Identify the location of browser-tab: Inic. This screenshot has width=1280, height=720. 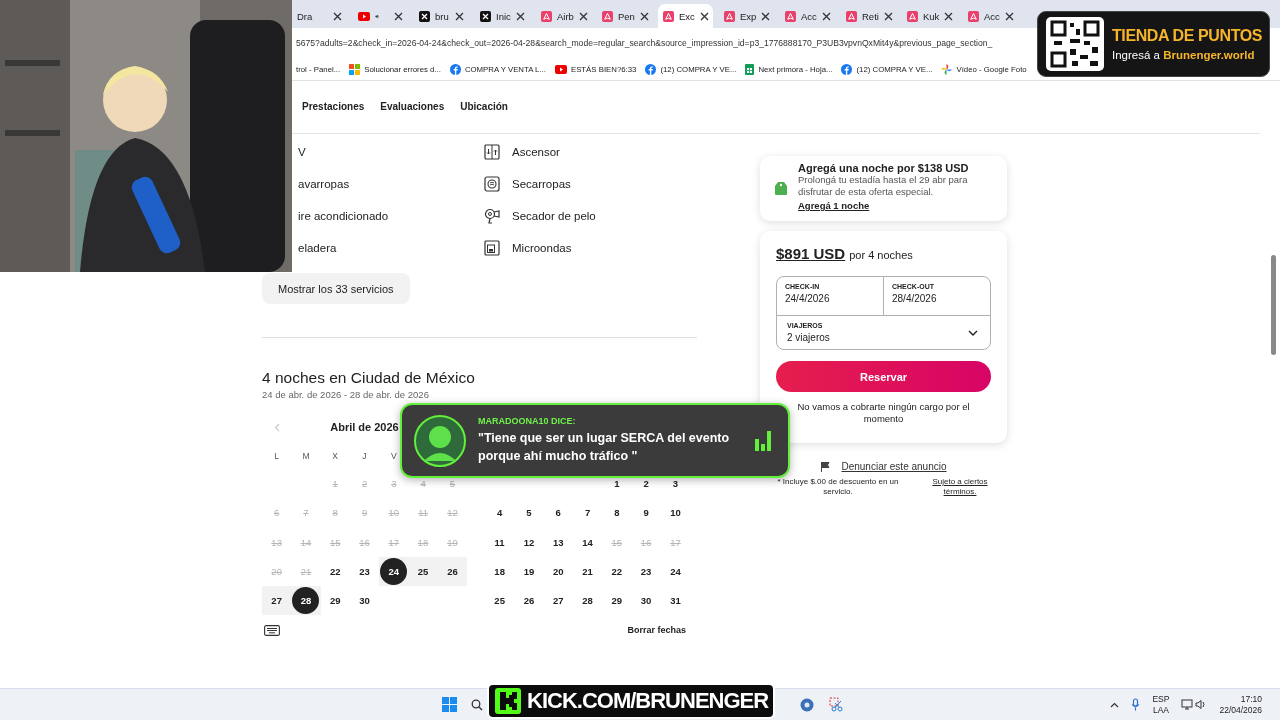
(502, 16).